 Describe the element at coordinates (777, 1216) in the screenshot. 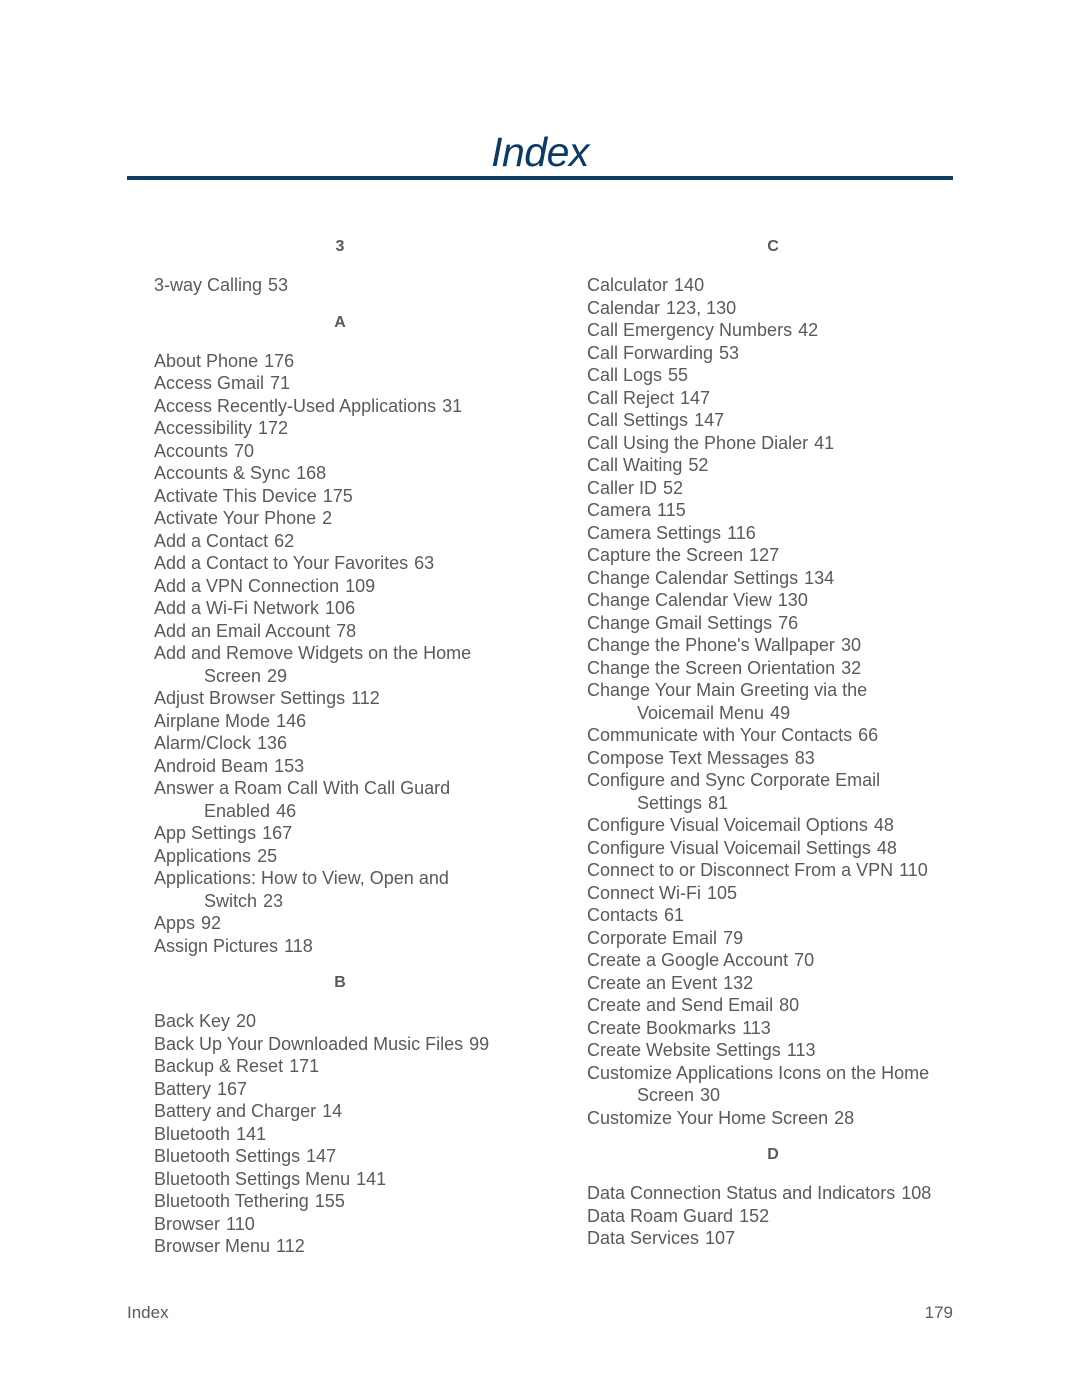

I see `index-entry: Data Roam Guard 152` at that location.